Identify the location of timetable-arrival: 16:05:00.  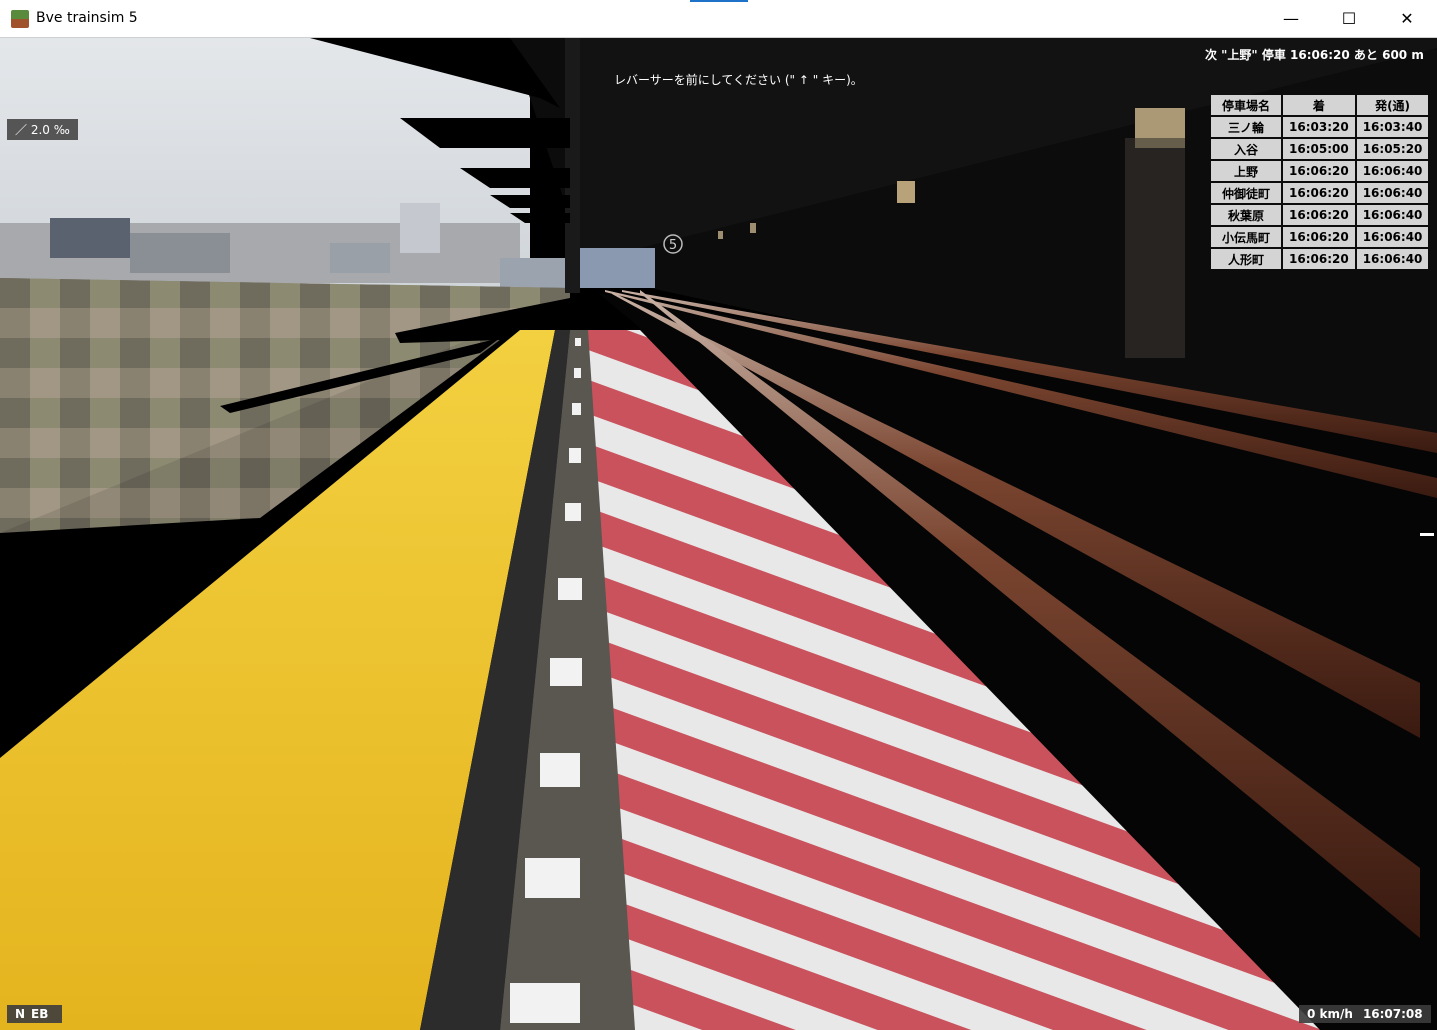
(1319, 149).